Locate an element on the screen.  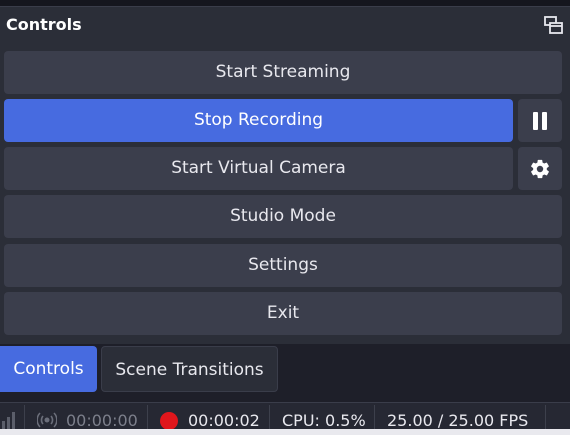
fps-readout: 25.00 / 25.00 FPS is located at coordinates (458, 420).